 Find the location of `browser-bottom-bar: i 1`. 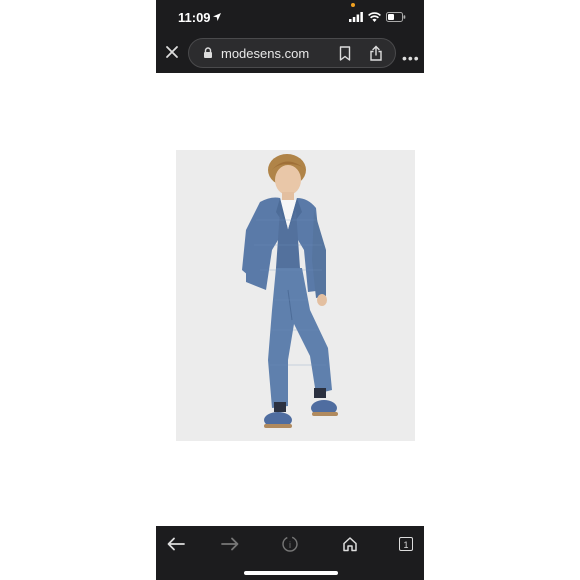

browser-bottom-bar: i 1 is located at coordinates (290, 553).